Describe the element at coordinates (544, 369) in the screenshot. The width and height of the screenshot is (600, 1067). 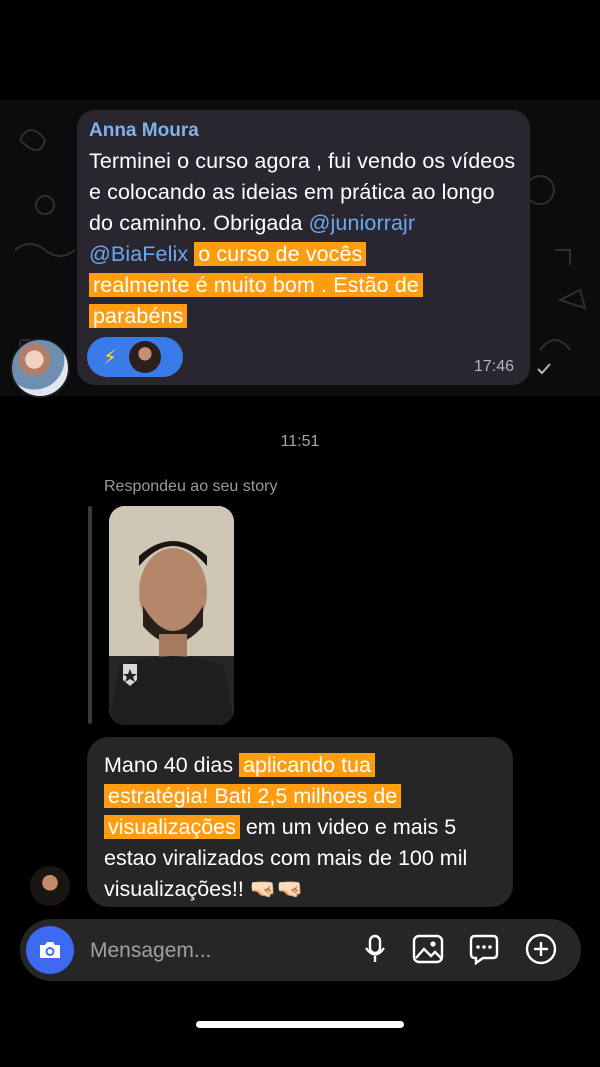
I see `checkmark-icon` at that location.